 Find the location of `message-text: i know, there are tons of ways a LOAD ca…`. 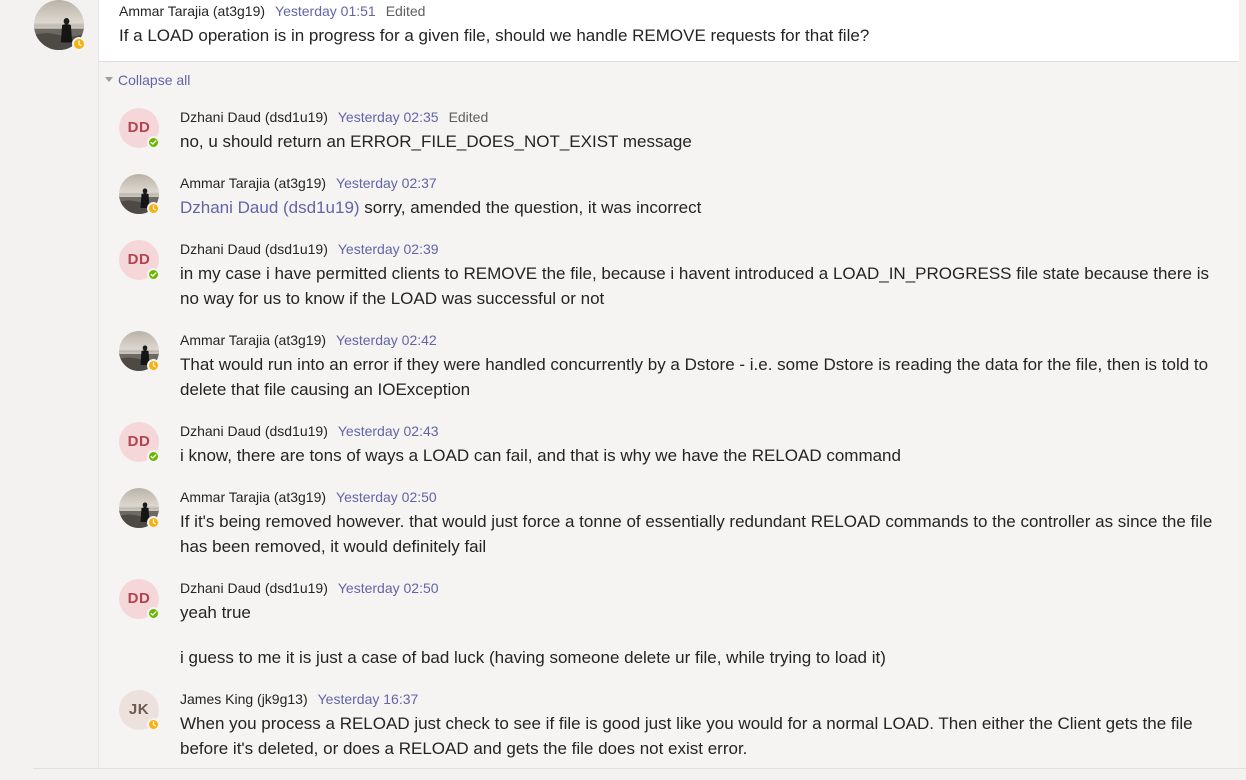

message-text: i know, there are tons of ways a LOAD ca… is located at coordinates (540, 455).